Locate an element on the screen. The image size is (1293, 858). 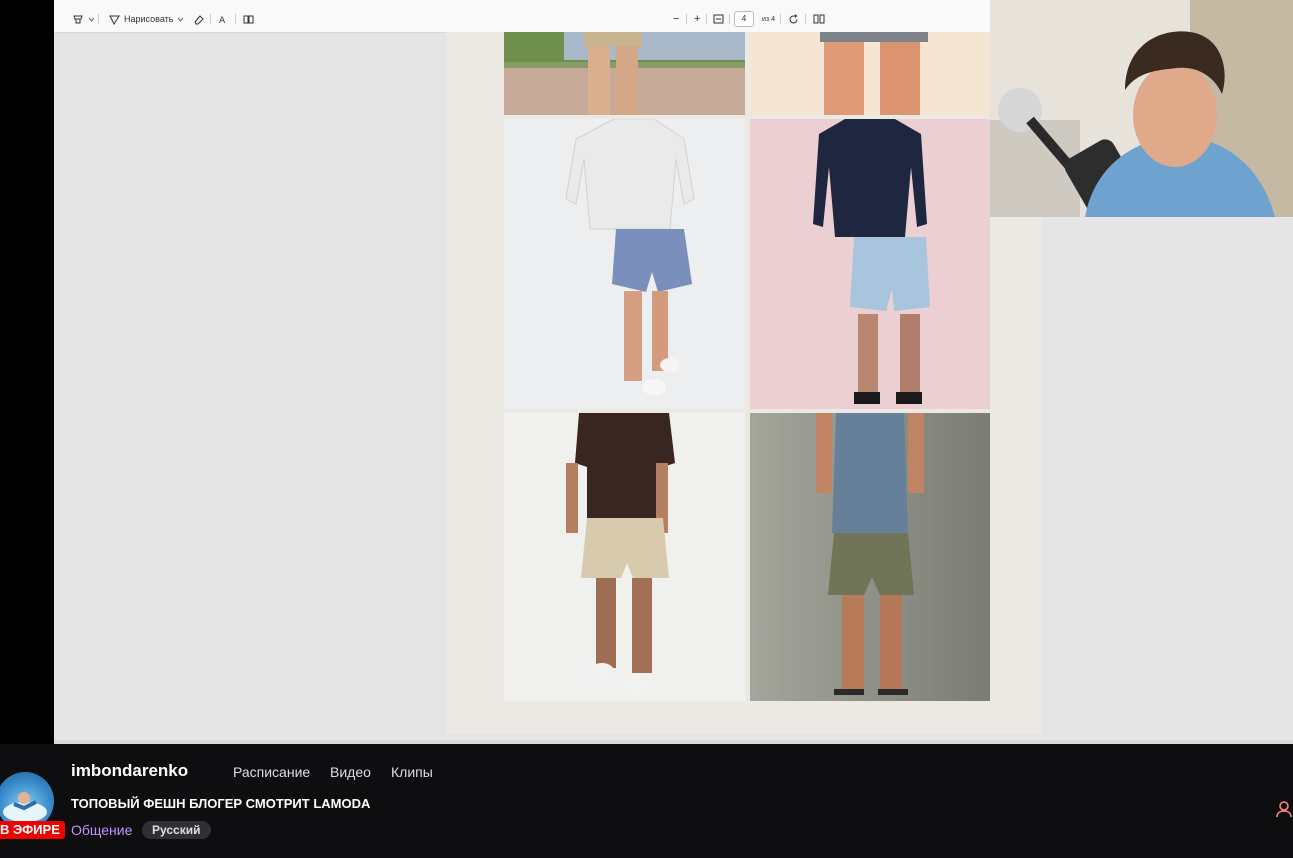
zoom-in-button: + is located at coordinates (697, 19).